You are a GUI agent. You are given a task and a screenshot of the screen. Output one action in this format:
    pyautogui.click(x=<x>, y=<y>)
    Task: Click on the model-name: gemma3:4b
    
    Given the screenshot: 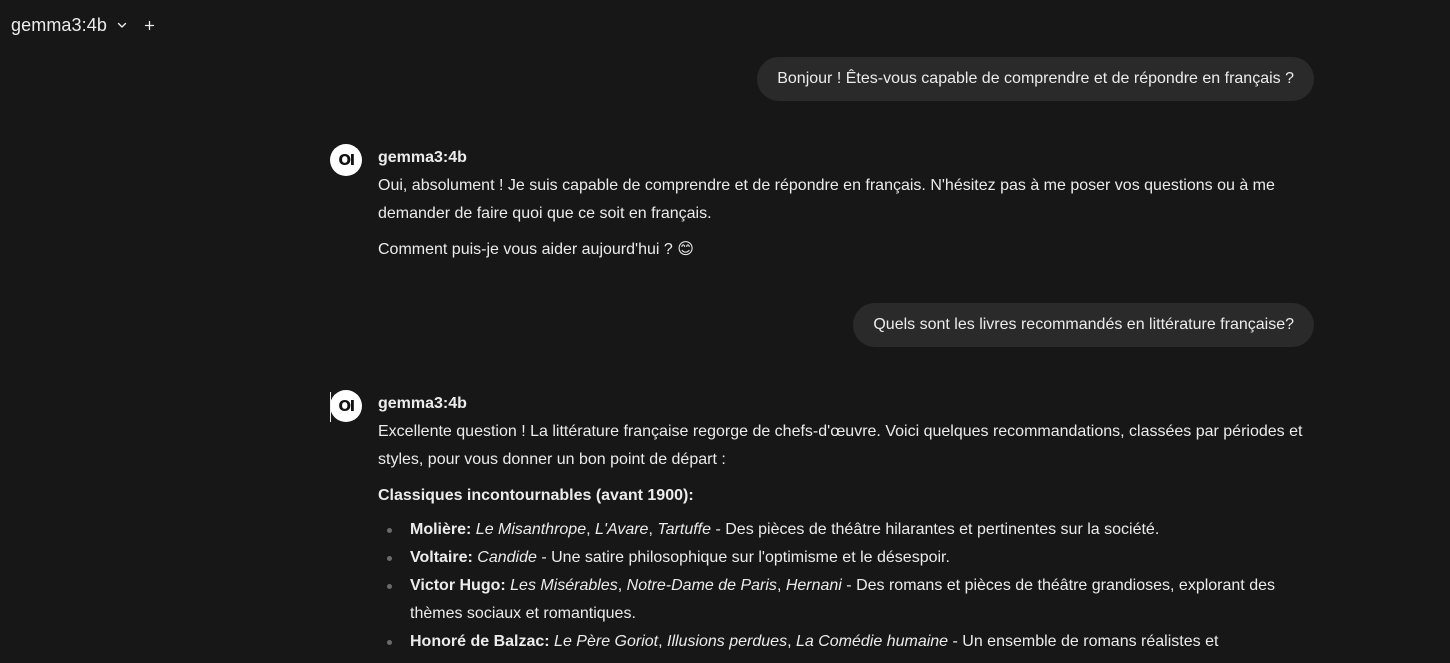 What is the action you would take?
    pyautogui.click(x=59, y=25)
    